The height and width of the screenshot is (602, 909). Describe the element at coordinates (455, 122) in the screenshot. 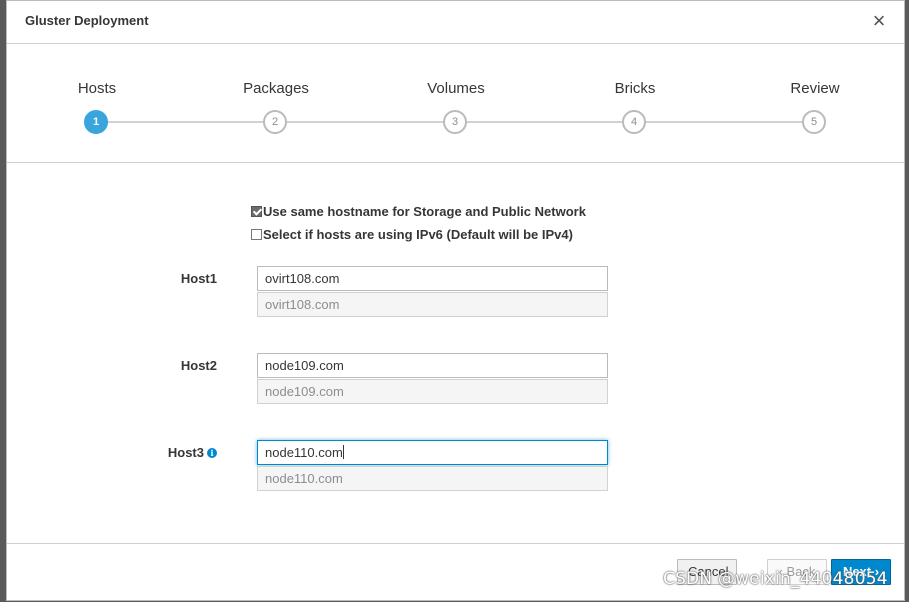

I see `step-number: 3` at that location.